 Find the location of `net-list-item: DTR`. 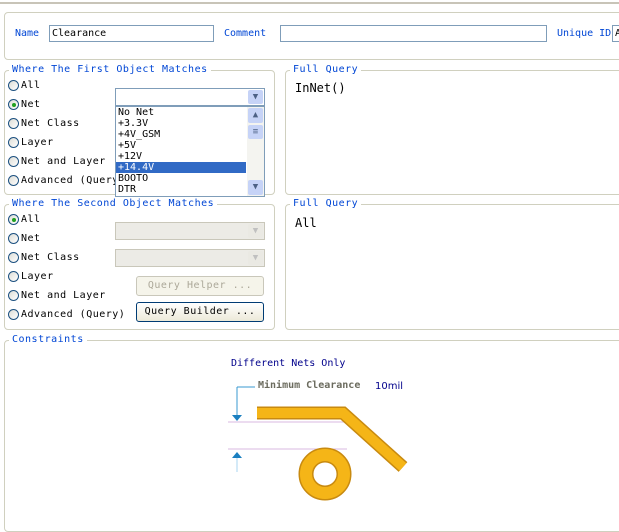

net-list-item: DTR is located at coordinates (181, 189).